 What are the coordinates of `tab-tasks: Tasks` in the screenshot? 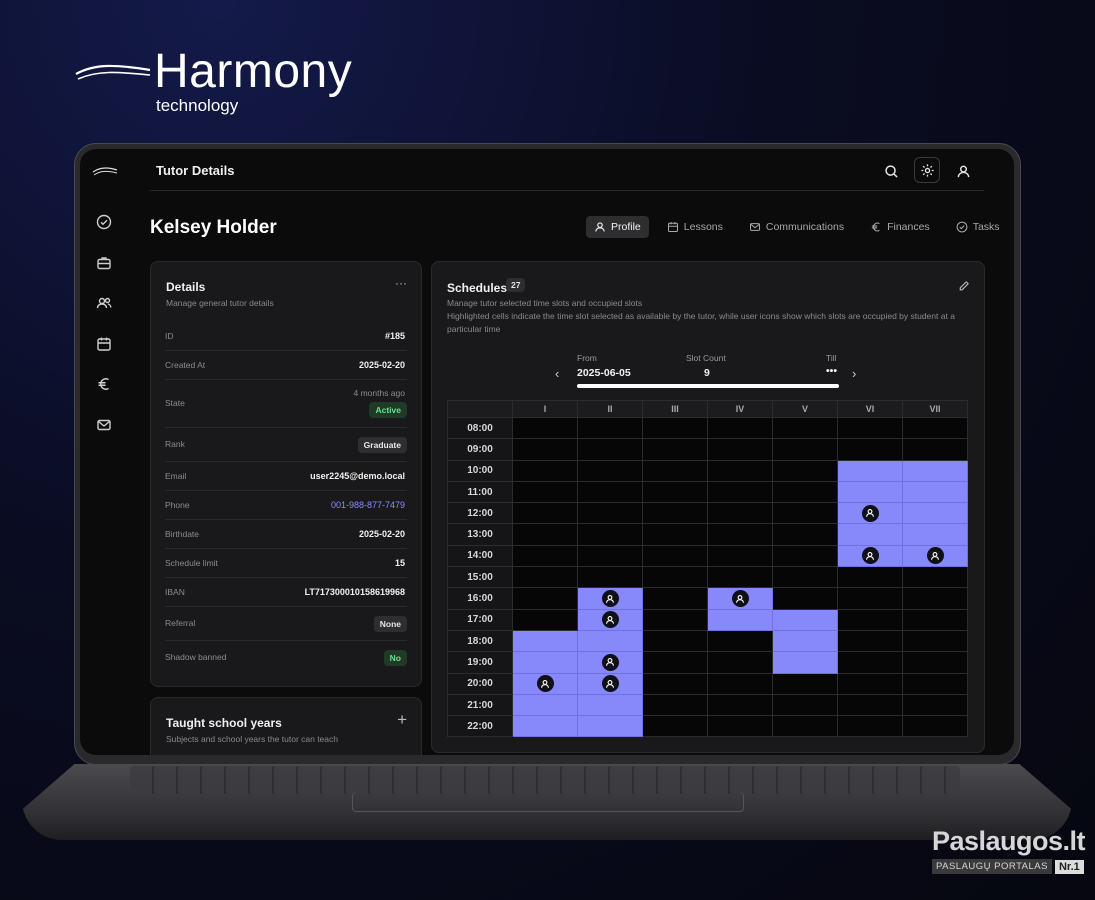 It's located at (978, 227).